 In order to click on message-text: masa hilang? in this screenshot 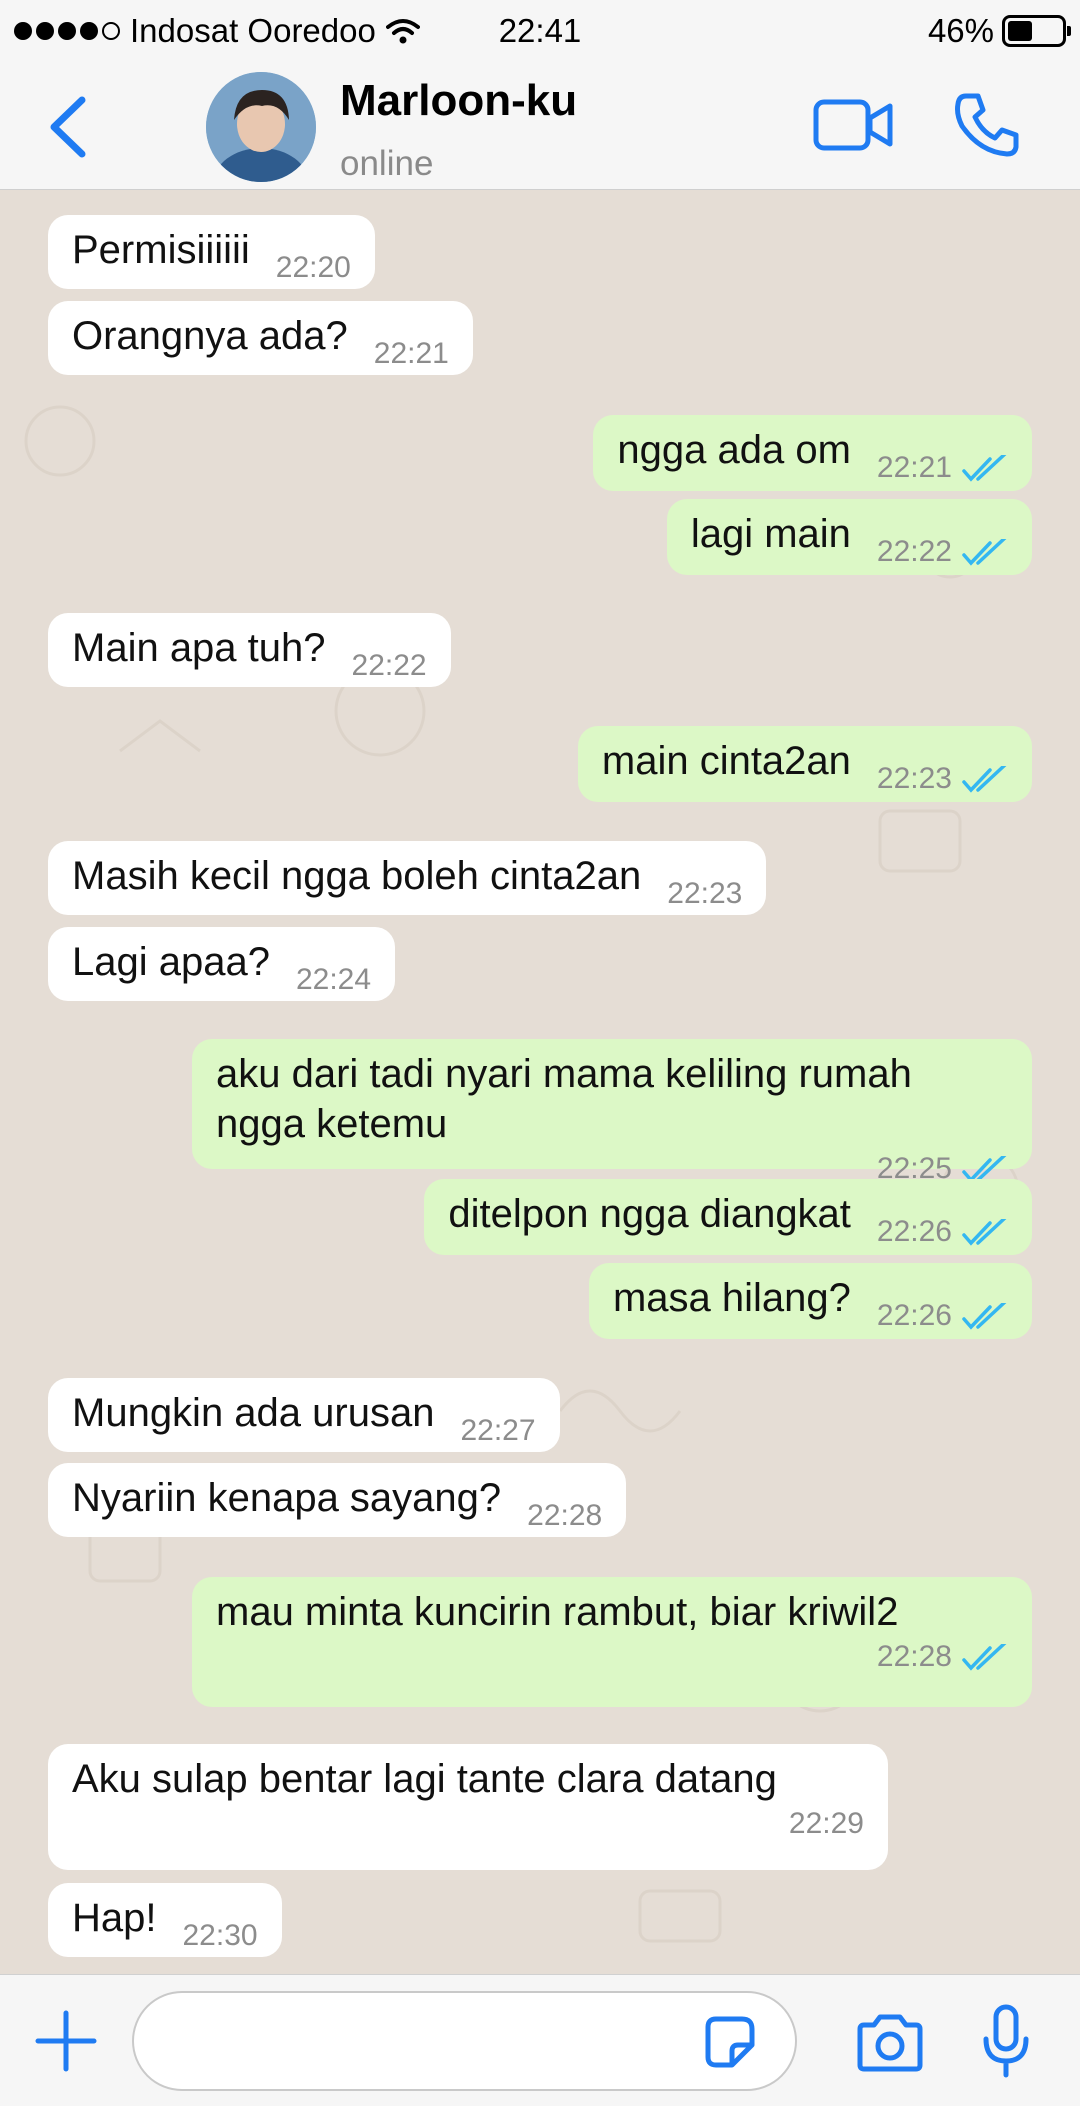, I will do `click(731, 1298)`.